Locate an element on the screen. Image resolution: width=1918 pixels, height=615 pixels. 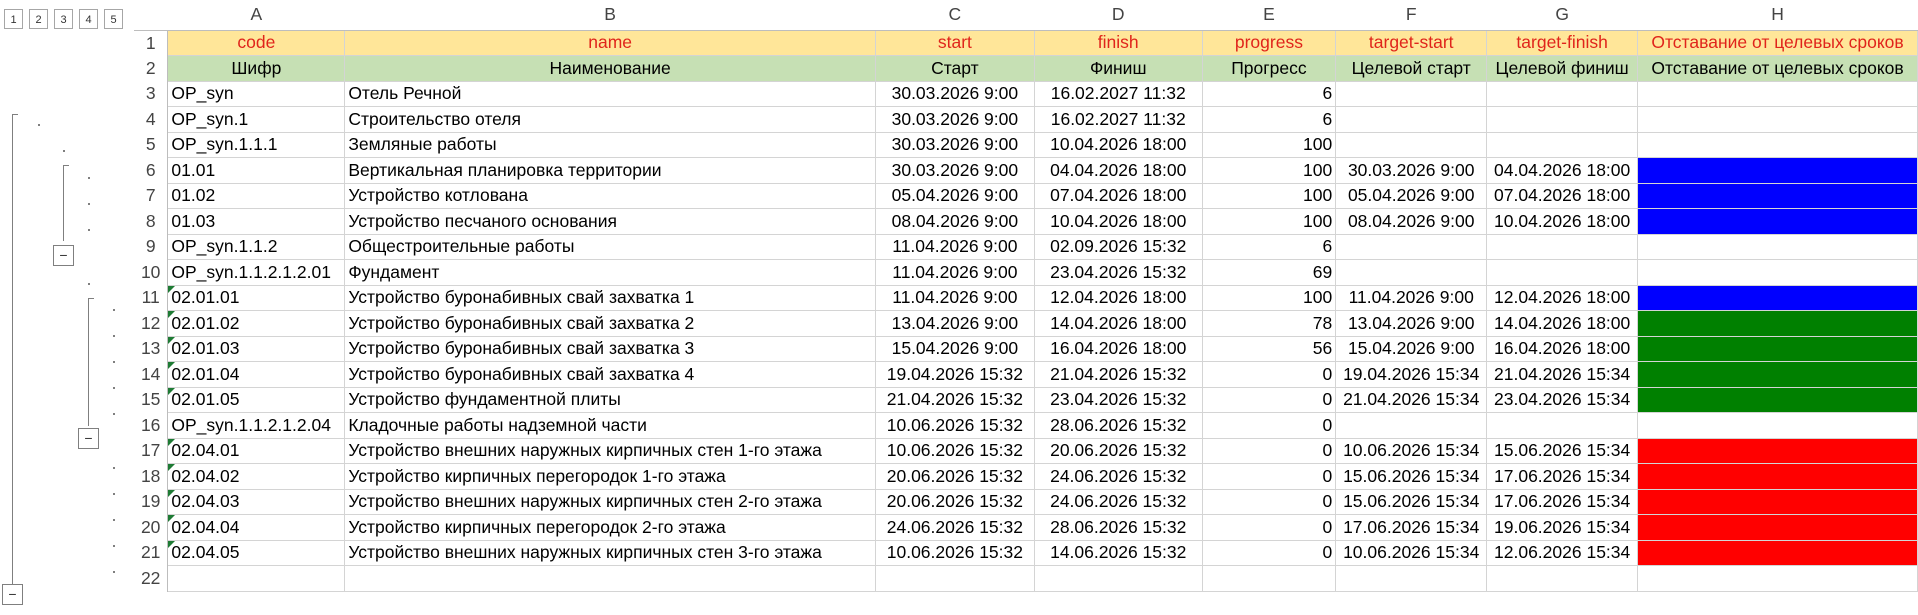
cell-target-finish: 21.04.2026 15:34 is located at coordinates (1562, 374).